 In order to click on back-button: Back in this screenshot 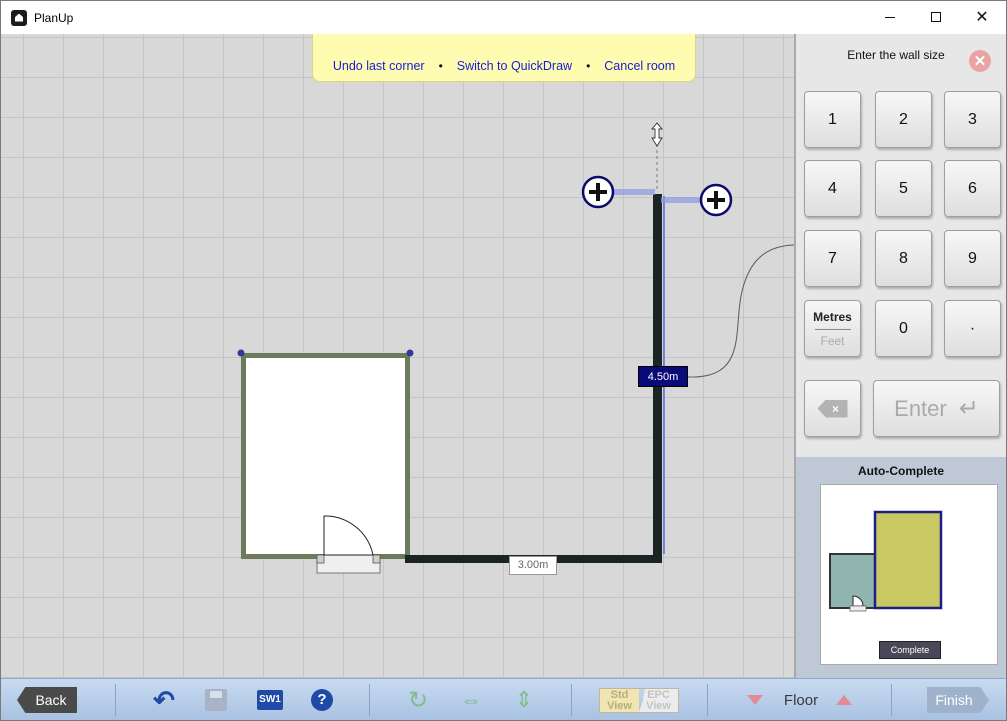, I will do `click(47, 700)`.